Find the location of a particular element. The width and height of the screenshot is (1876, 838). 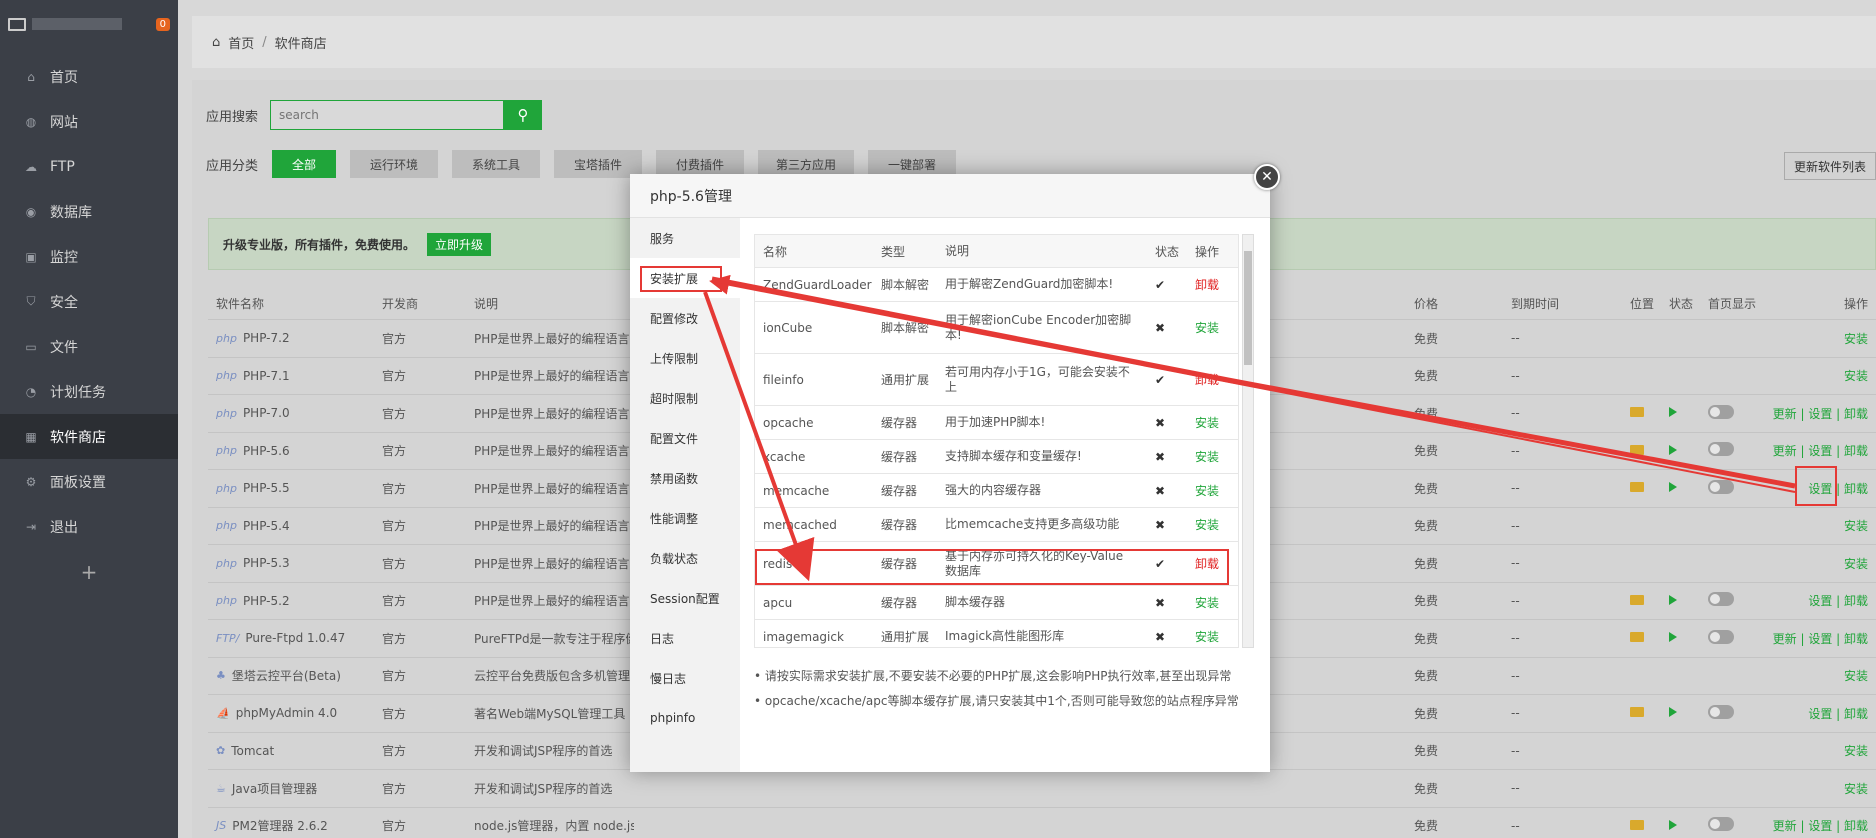

sidebar-item-4: ▣ 监控 is located at coordinates (89, 256).